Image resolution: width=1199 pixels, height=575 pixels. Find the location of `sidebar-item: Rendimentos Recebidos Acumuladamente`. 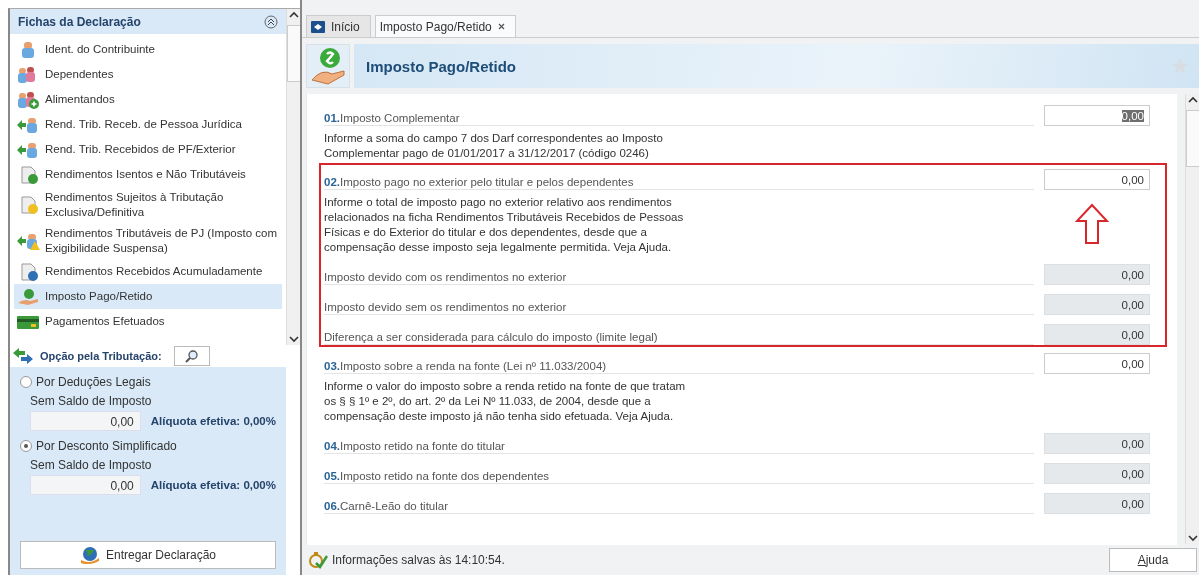

sidebar-item: Rendimentos Recebidos Acumuladamente is located at coordinates (148, 271).